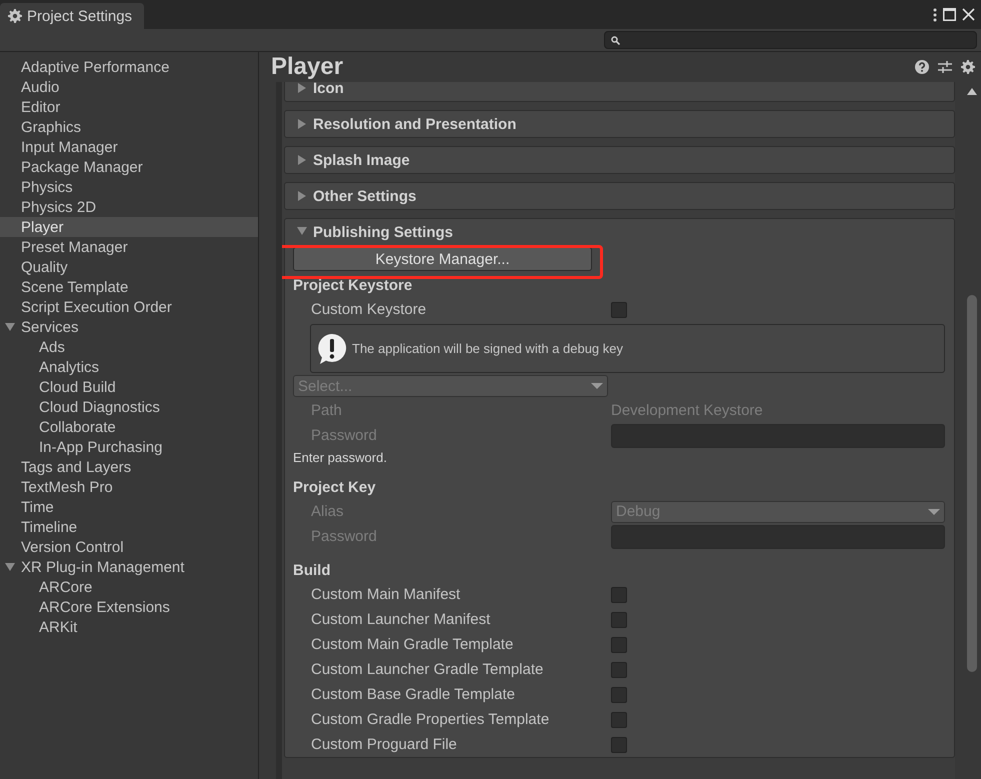 Image resolution: width=981 pixels, height=779 pixels. Describe the element at coordinates (129, 567) in the screenshot. I see `sidebar-item: XR Plug-in Management` at that location.